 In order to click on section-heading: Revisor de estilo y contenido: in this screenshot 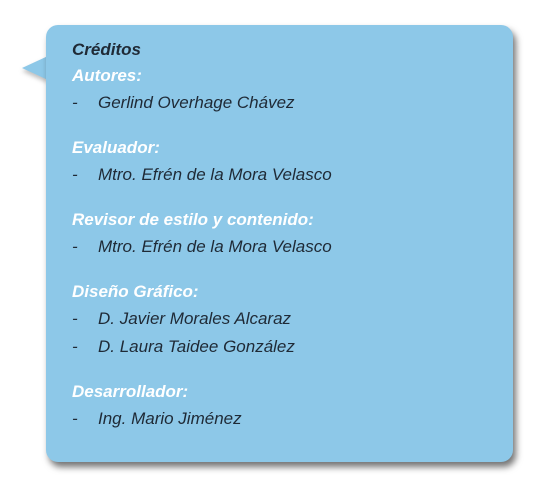, I will do `click(193, 219)`.